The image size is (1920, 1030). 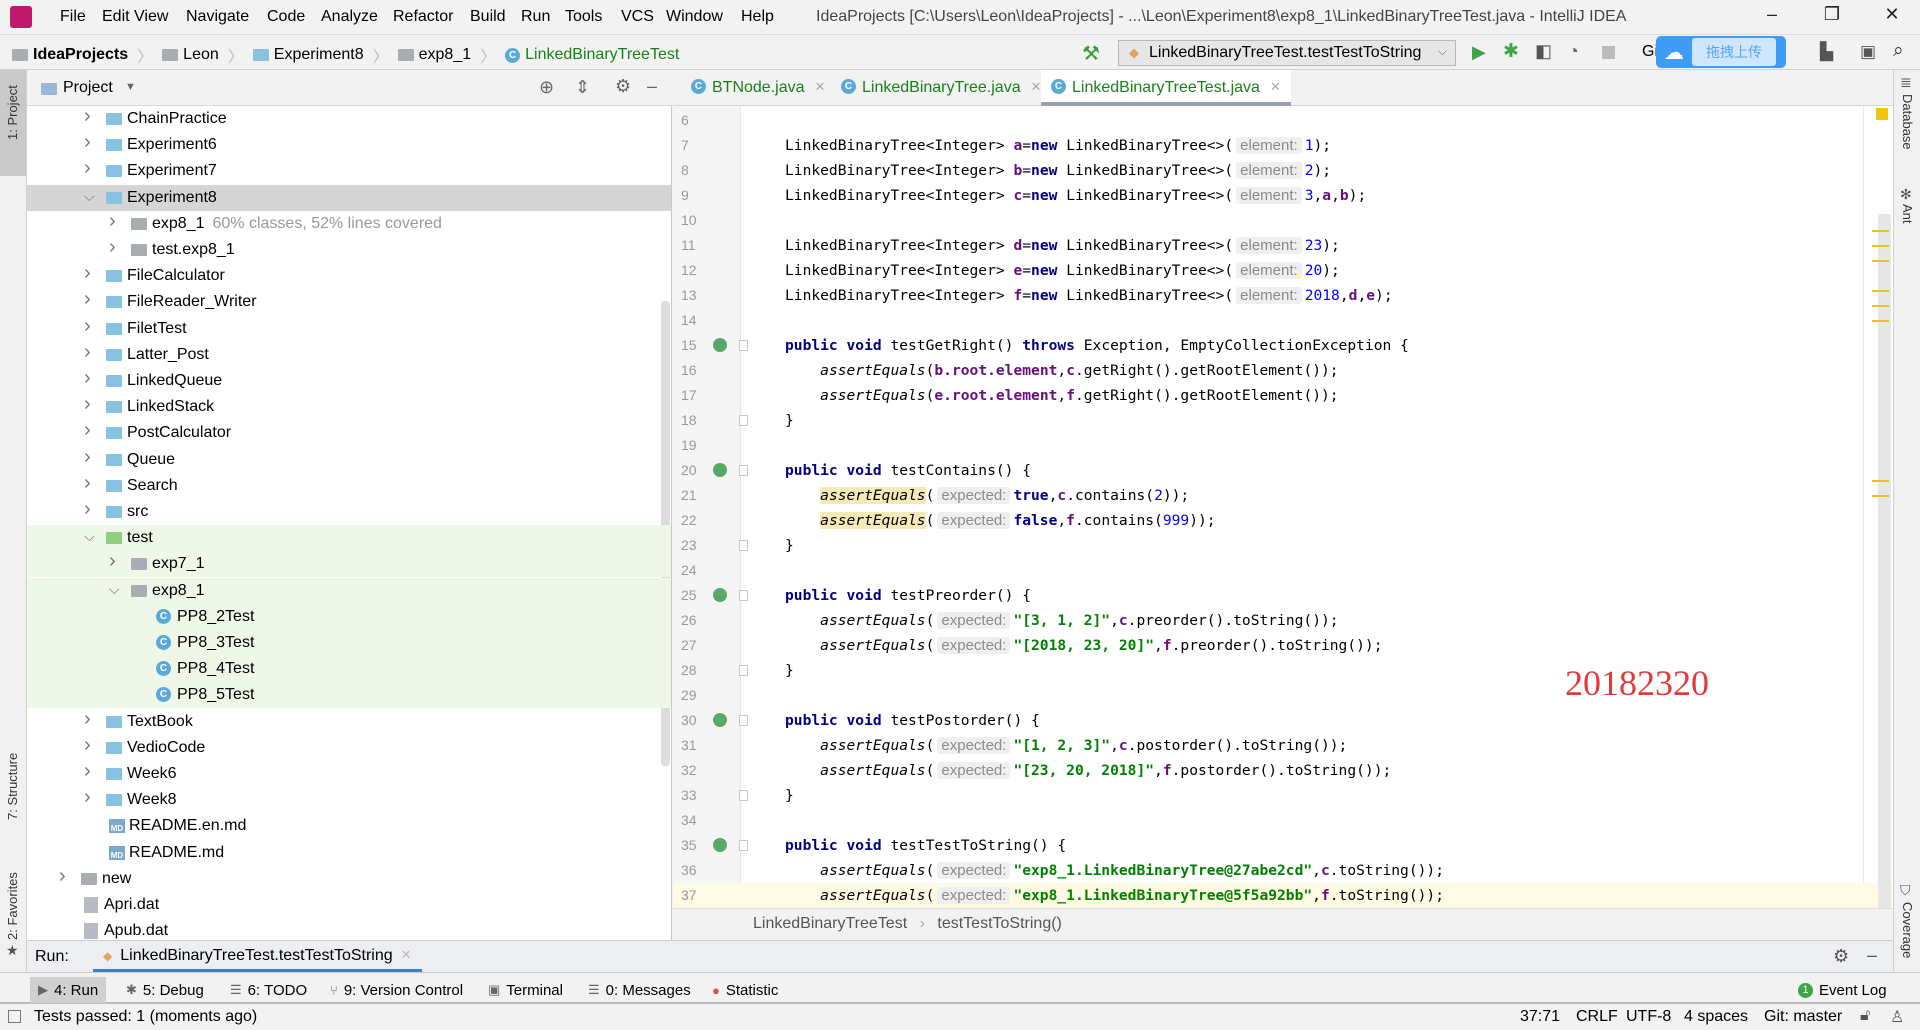 I want to click on menu-file: File, so click(x=73, y=17).